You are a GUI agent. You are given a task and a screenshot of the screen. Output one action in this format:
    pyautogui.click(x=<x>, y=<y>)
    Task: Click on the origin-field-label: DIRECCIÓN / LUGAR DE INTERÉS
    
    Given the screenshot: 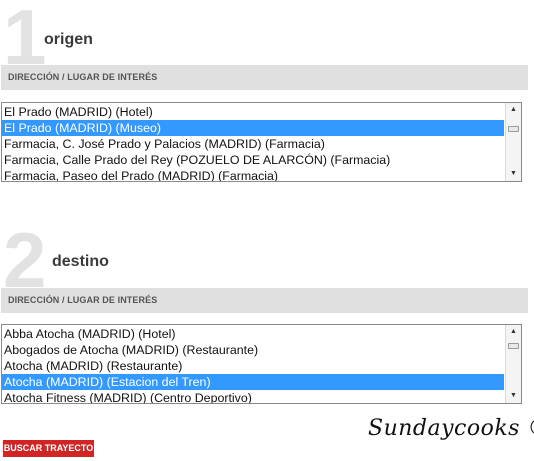 What is the action you would take?
    pyautogui.click(x=83, y=77)
    